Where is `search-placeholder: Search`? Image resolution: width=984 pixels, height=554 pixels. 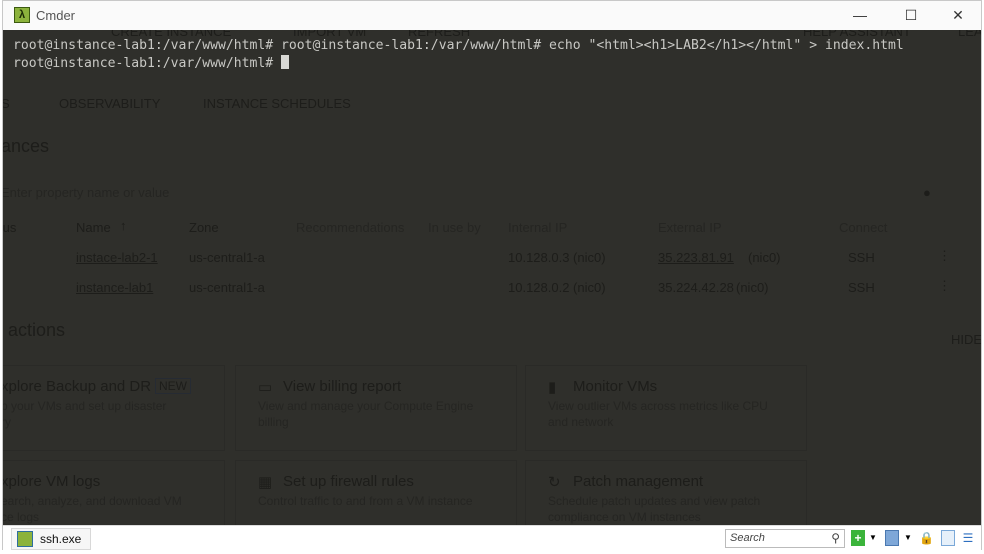 search-placeholder: Search is located at coordinates (747, 538).